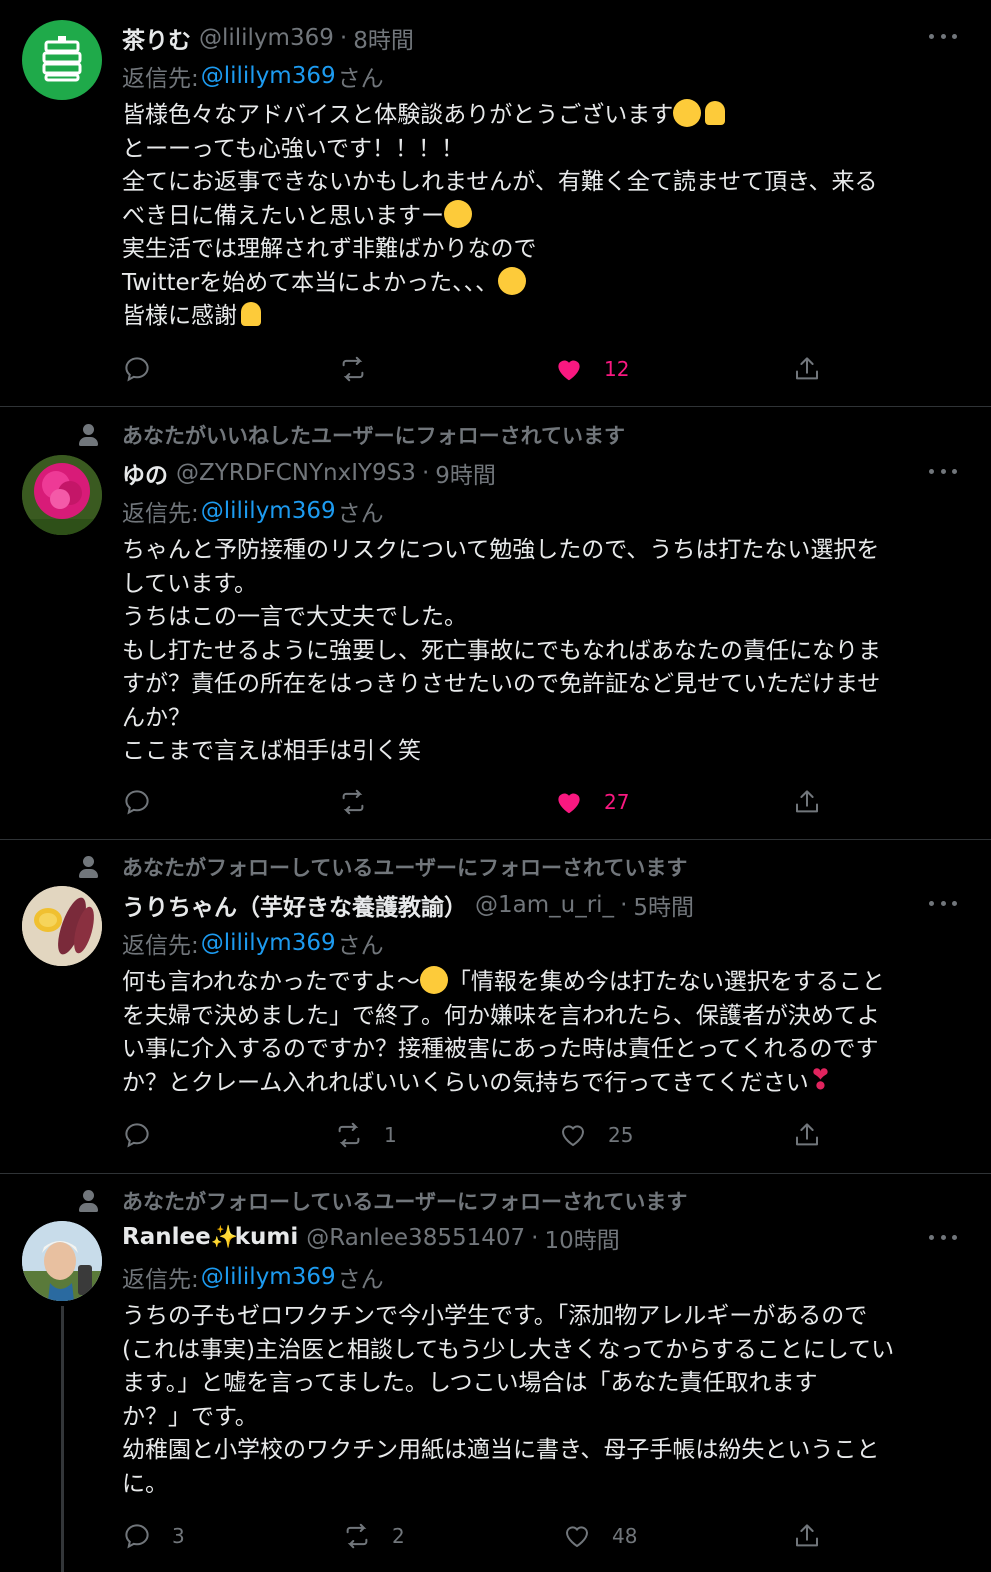 The height and width of the screenshot is (1572, 991). I want to click on reply-button: 3, so click(153, 1536).